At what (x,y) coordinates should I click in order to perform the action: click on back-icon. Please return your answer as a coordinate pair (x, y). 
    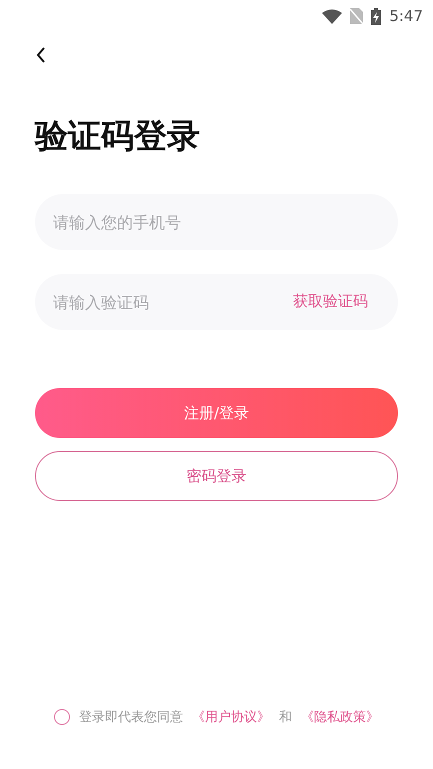
    Looking at the image, I should click on (41, 55).